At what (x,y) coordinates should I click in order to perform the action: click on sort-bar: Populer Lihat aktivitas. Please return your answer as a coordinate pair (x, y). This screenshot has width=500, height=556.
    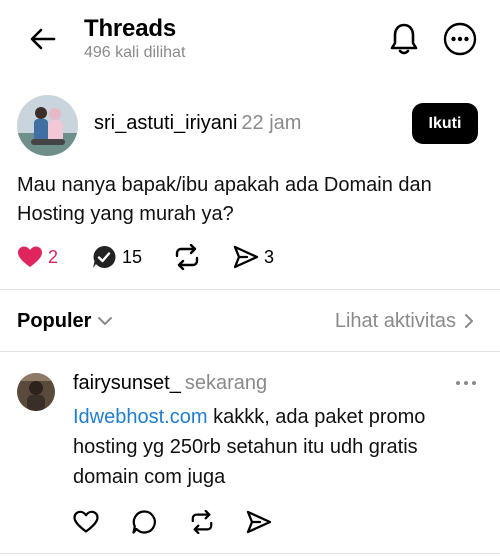
    Looking at the image, I should click on (250, 321).